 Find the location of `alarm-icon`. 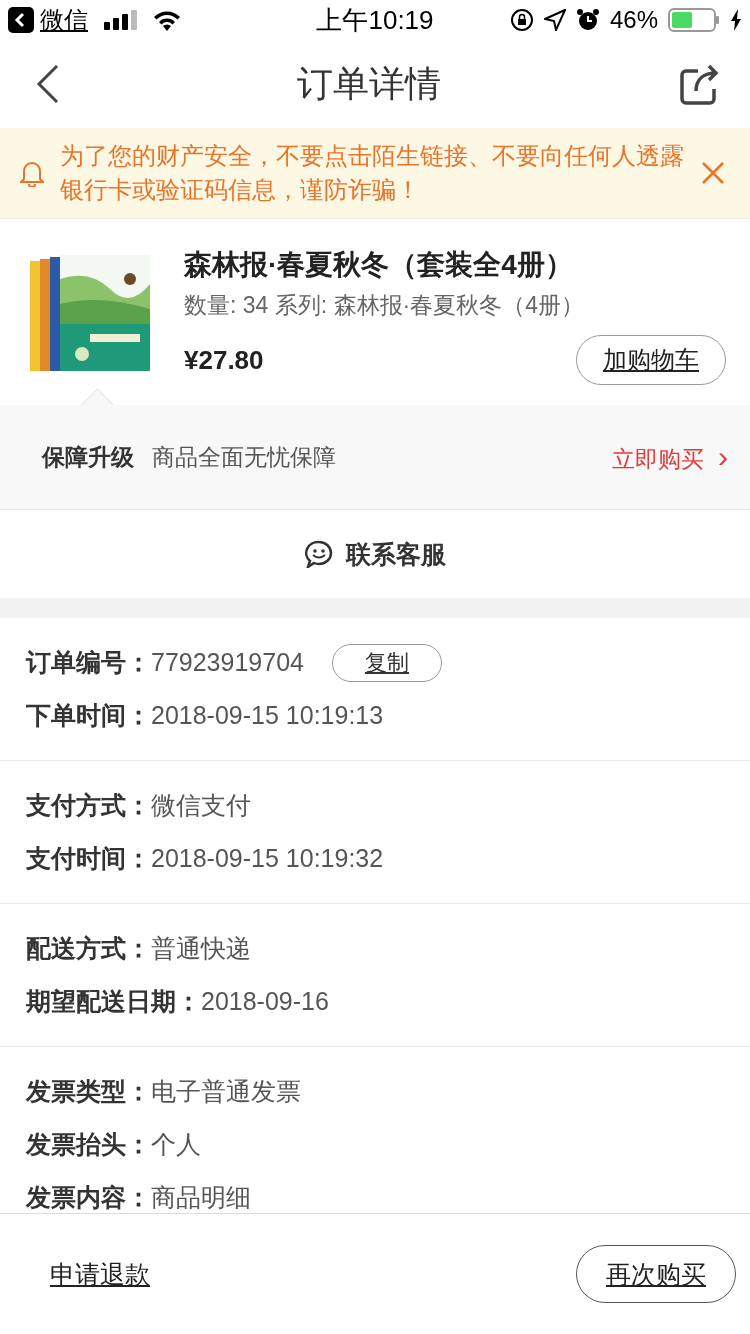

alarm-icon is located at coordinates (587, 20).